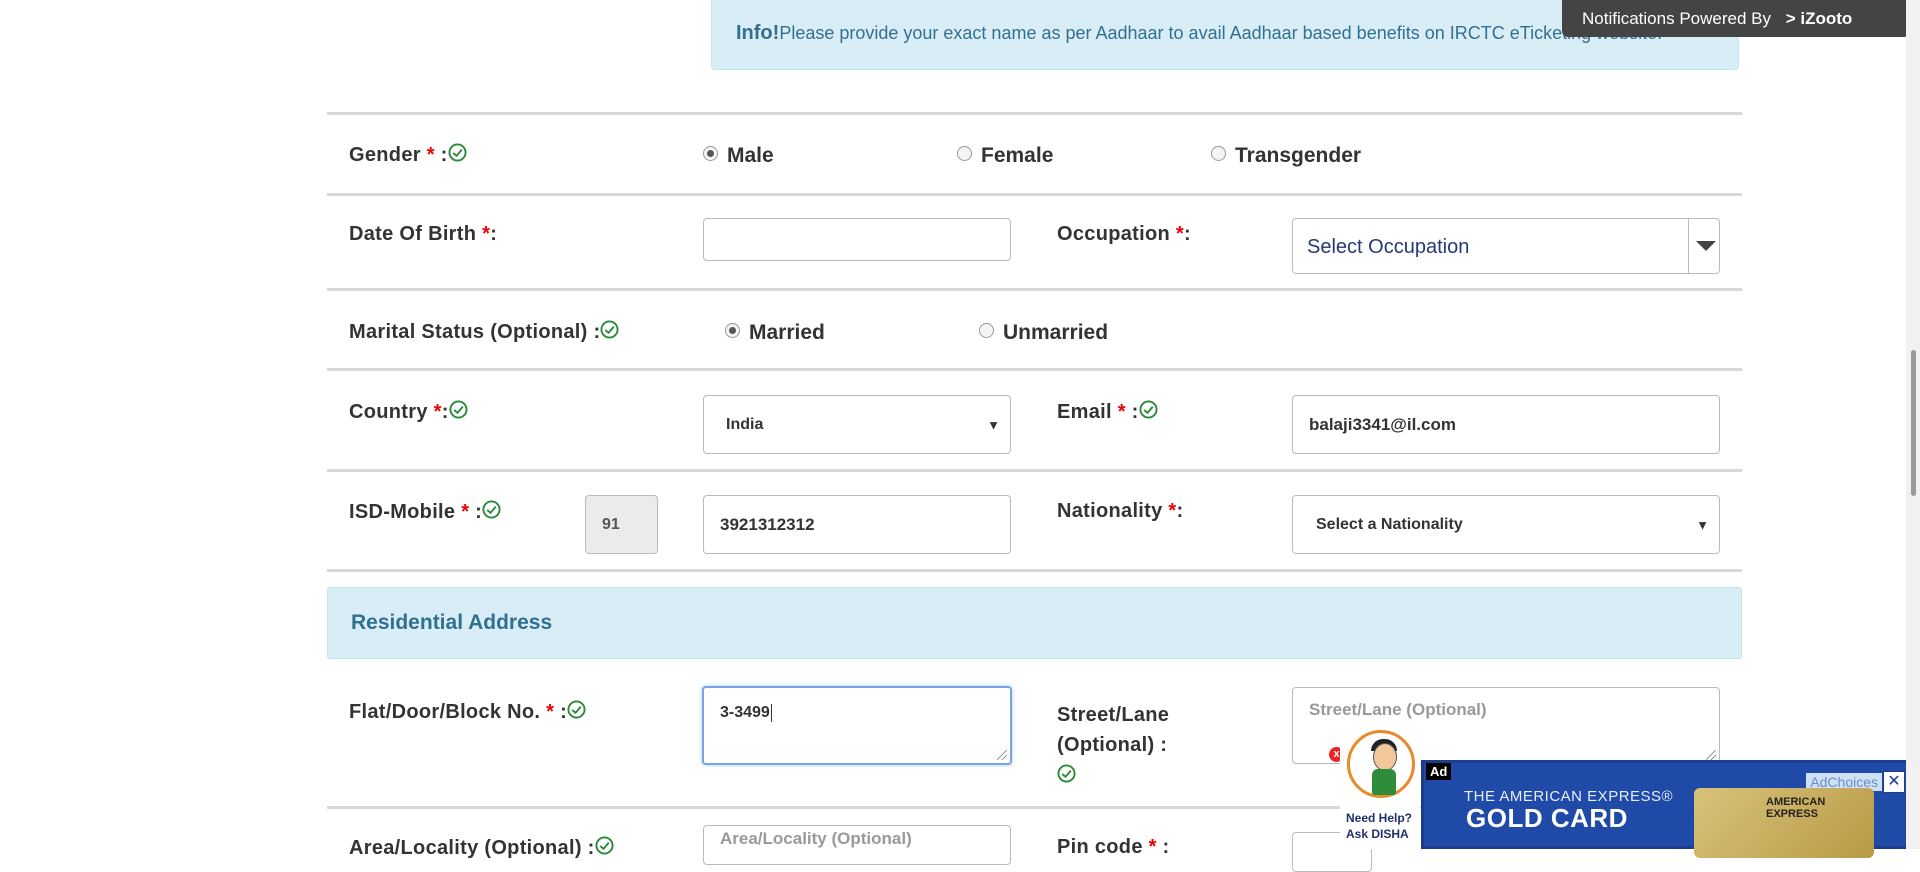 The height and width of the screenshot is (872, 1920). What do you see at coordinates (1034, 623) in the screenshot?
I see `residential-address-header: Residential Address` at bounding box center [1034, 623].